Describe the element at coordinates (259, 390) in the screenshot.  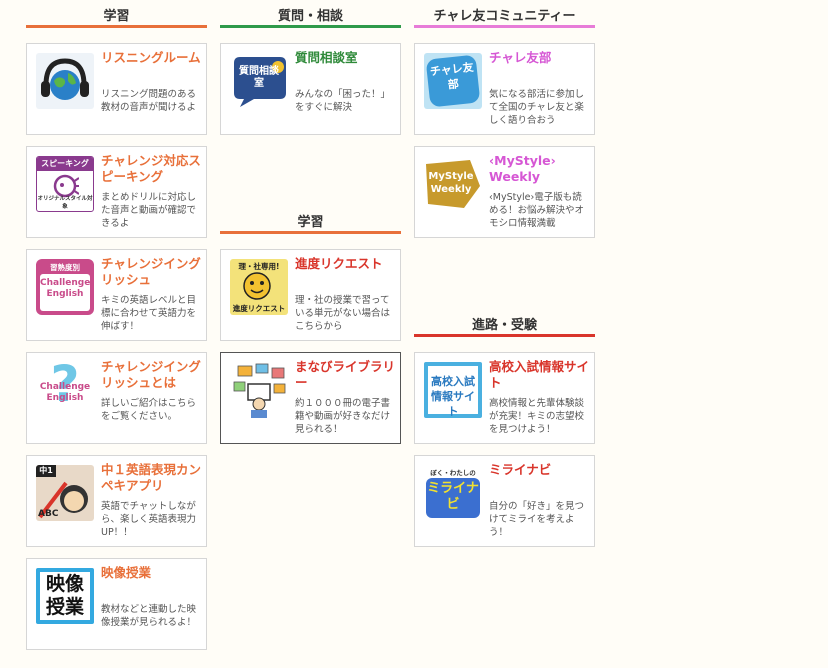
I see `library-reader-icon` at that location.